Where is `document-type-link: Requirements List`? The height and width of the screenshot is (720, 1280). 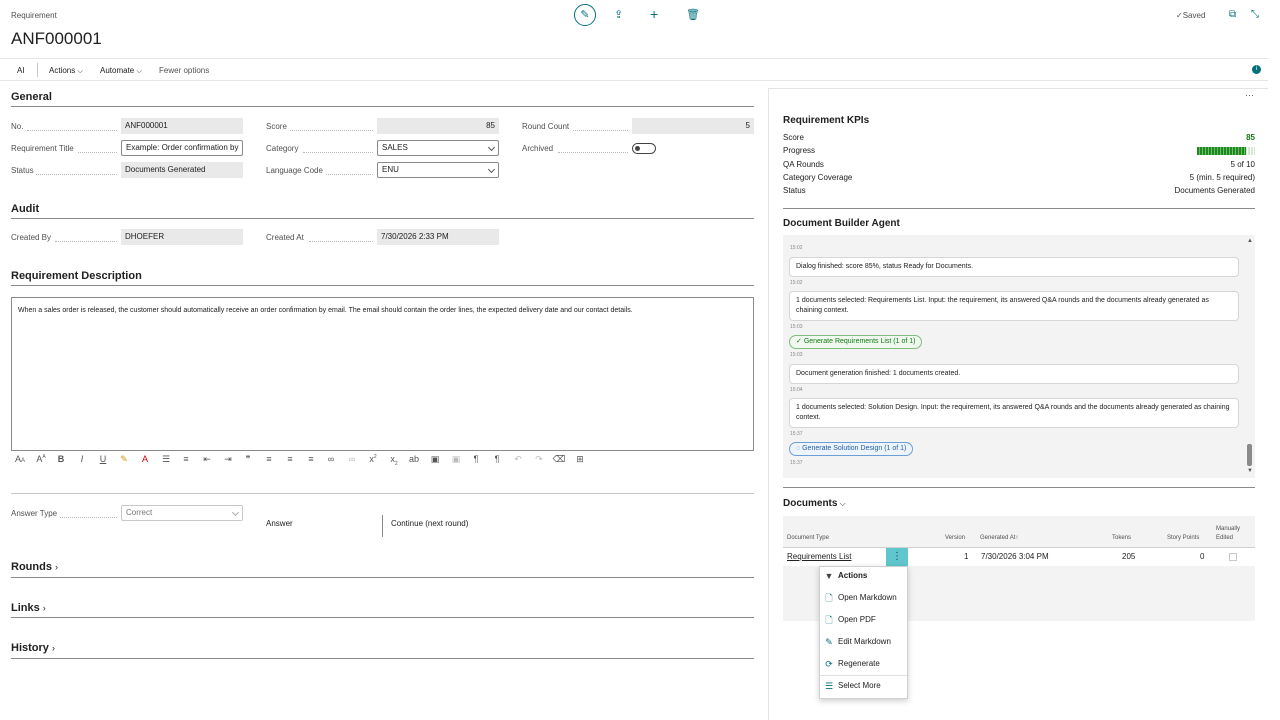
document-type-link: Requirements List is located at coordinates (819, 556).